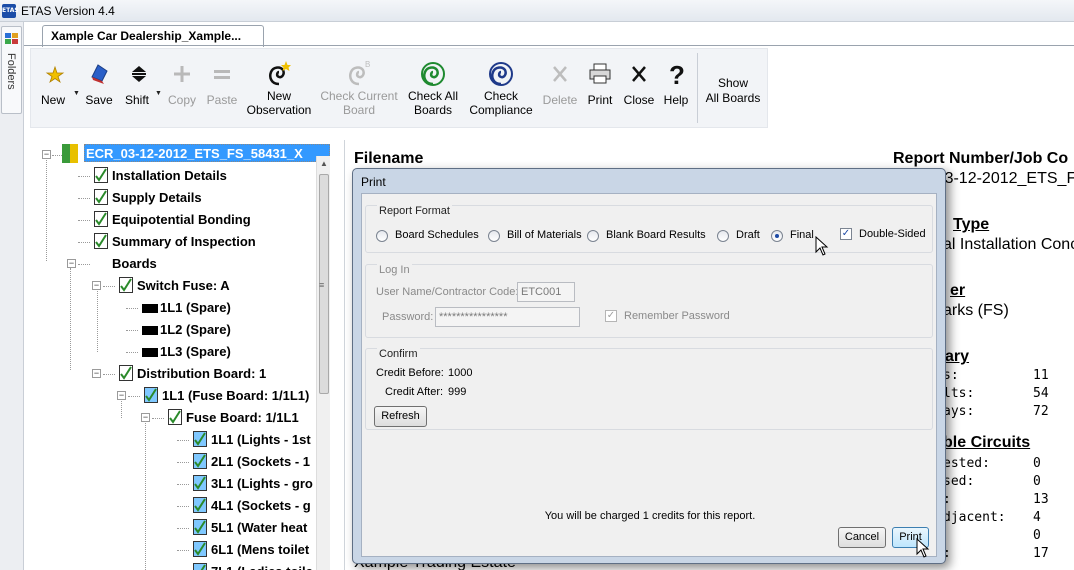  I want to click on tree-item: 3L1 (Lights - gro, so click(175, 483).